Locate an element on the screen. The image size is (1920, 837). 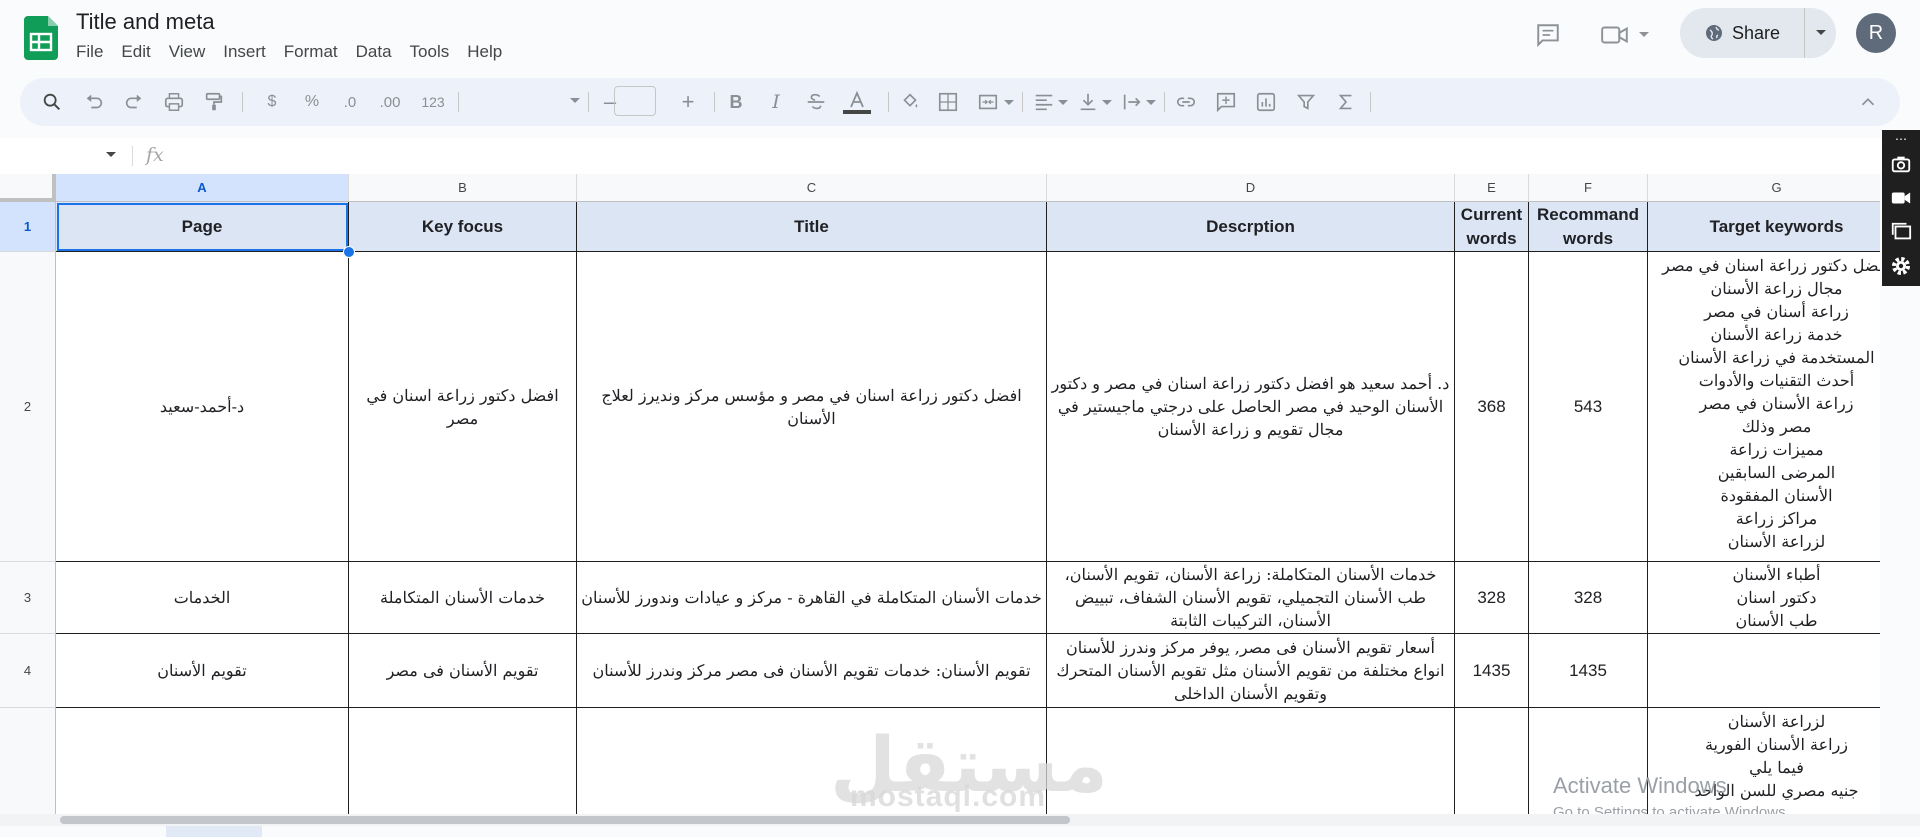
cell-e5 is located at coordinates (1492, 761).